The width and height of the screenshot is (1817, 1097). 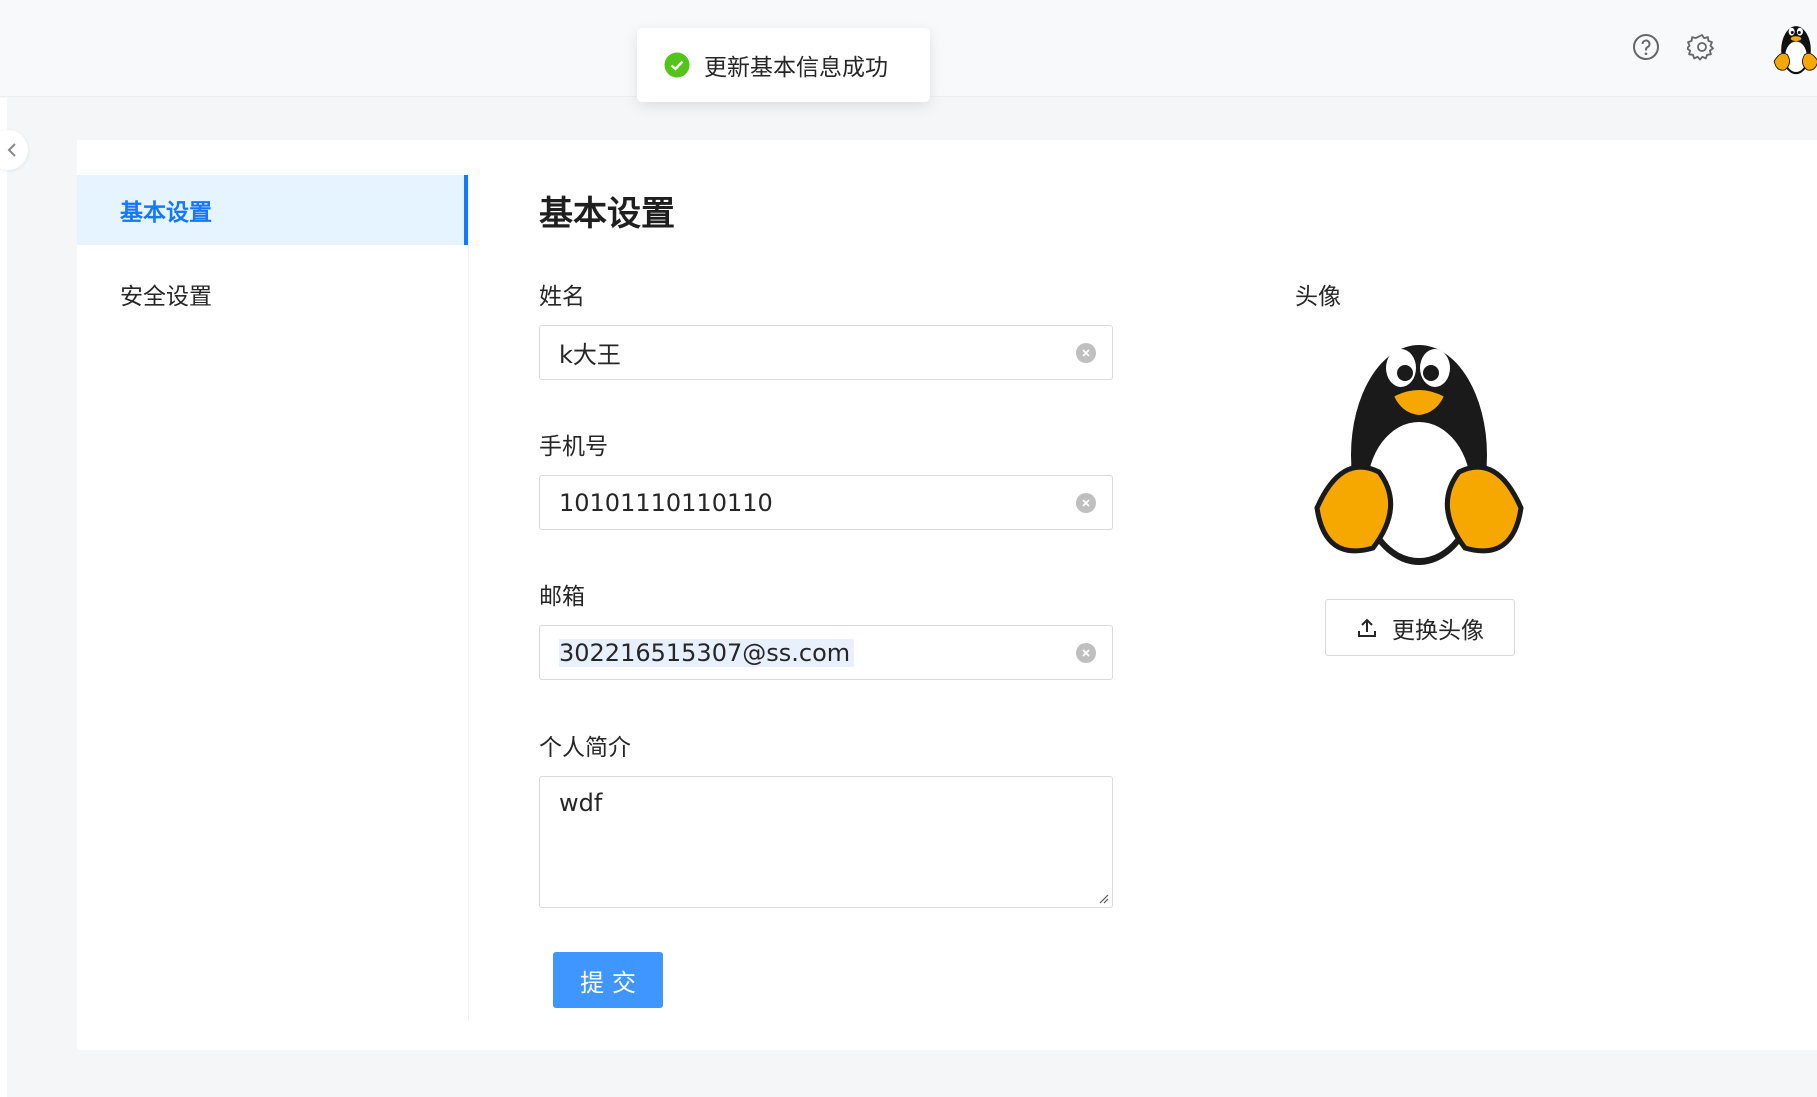 I want to click on menu-item-security-settings: 安全设置, so click(x=272, y=294).